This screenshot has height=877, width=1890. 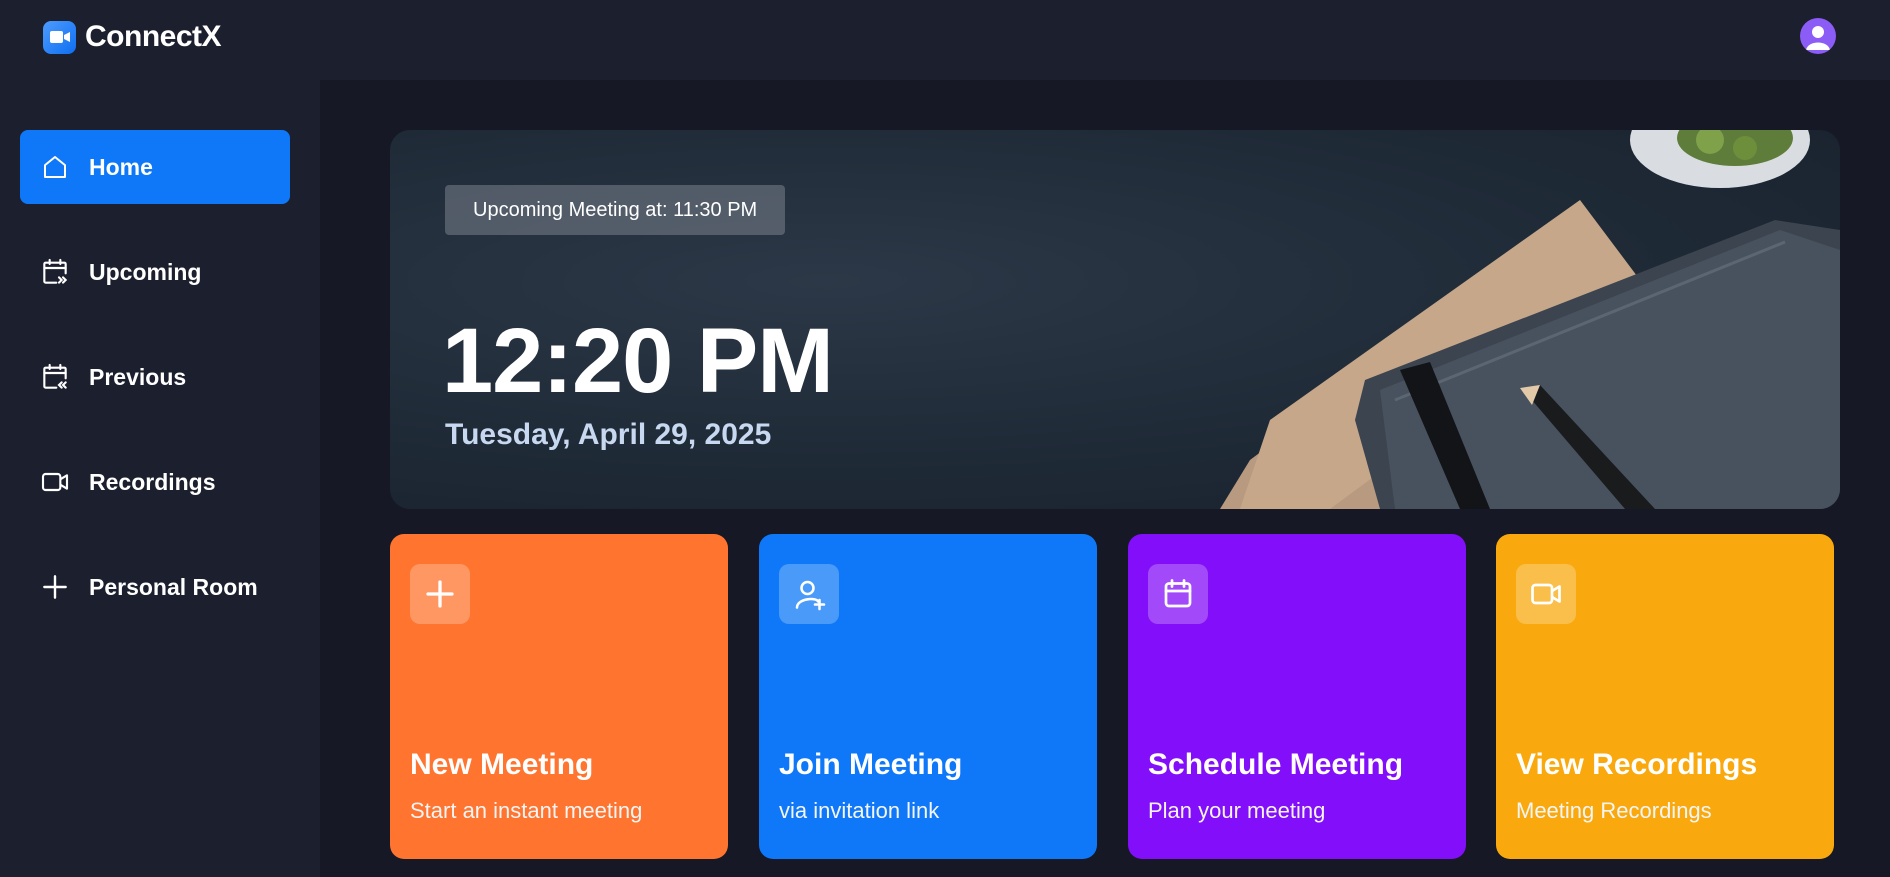 What do you see at coordinates (615, 210) in the screenshot?
I see `upcoming-meeting-badge: Upcoming Meeting at: 11:30 PM` at bounding box center [615, 210].